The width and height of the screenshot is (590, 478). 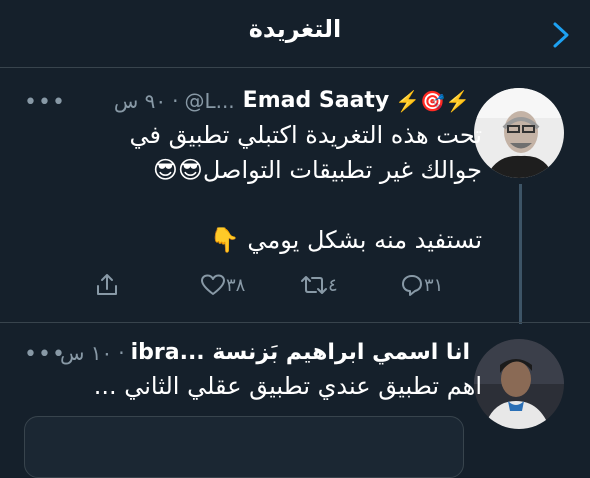 I want to click on tweet-line: جوالك غير تطبيقات التواصل😎😎, so click(x=317, y=170).